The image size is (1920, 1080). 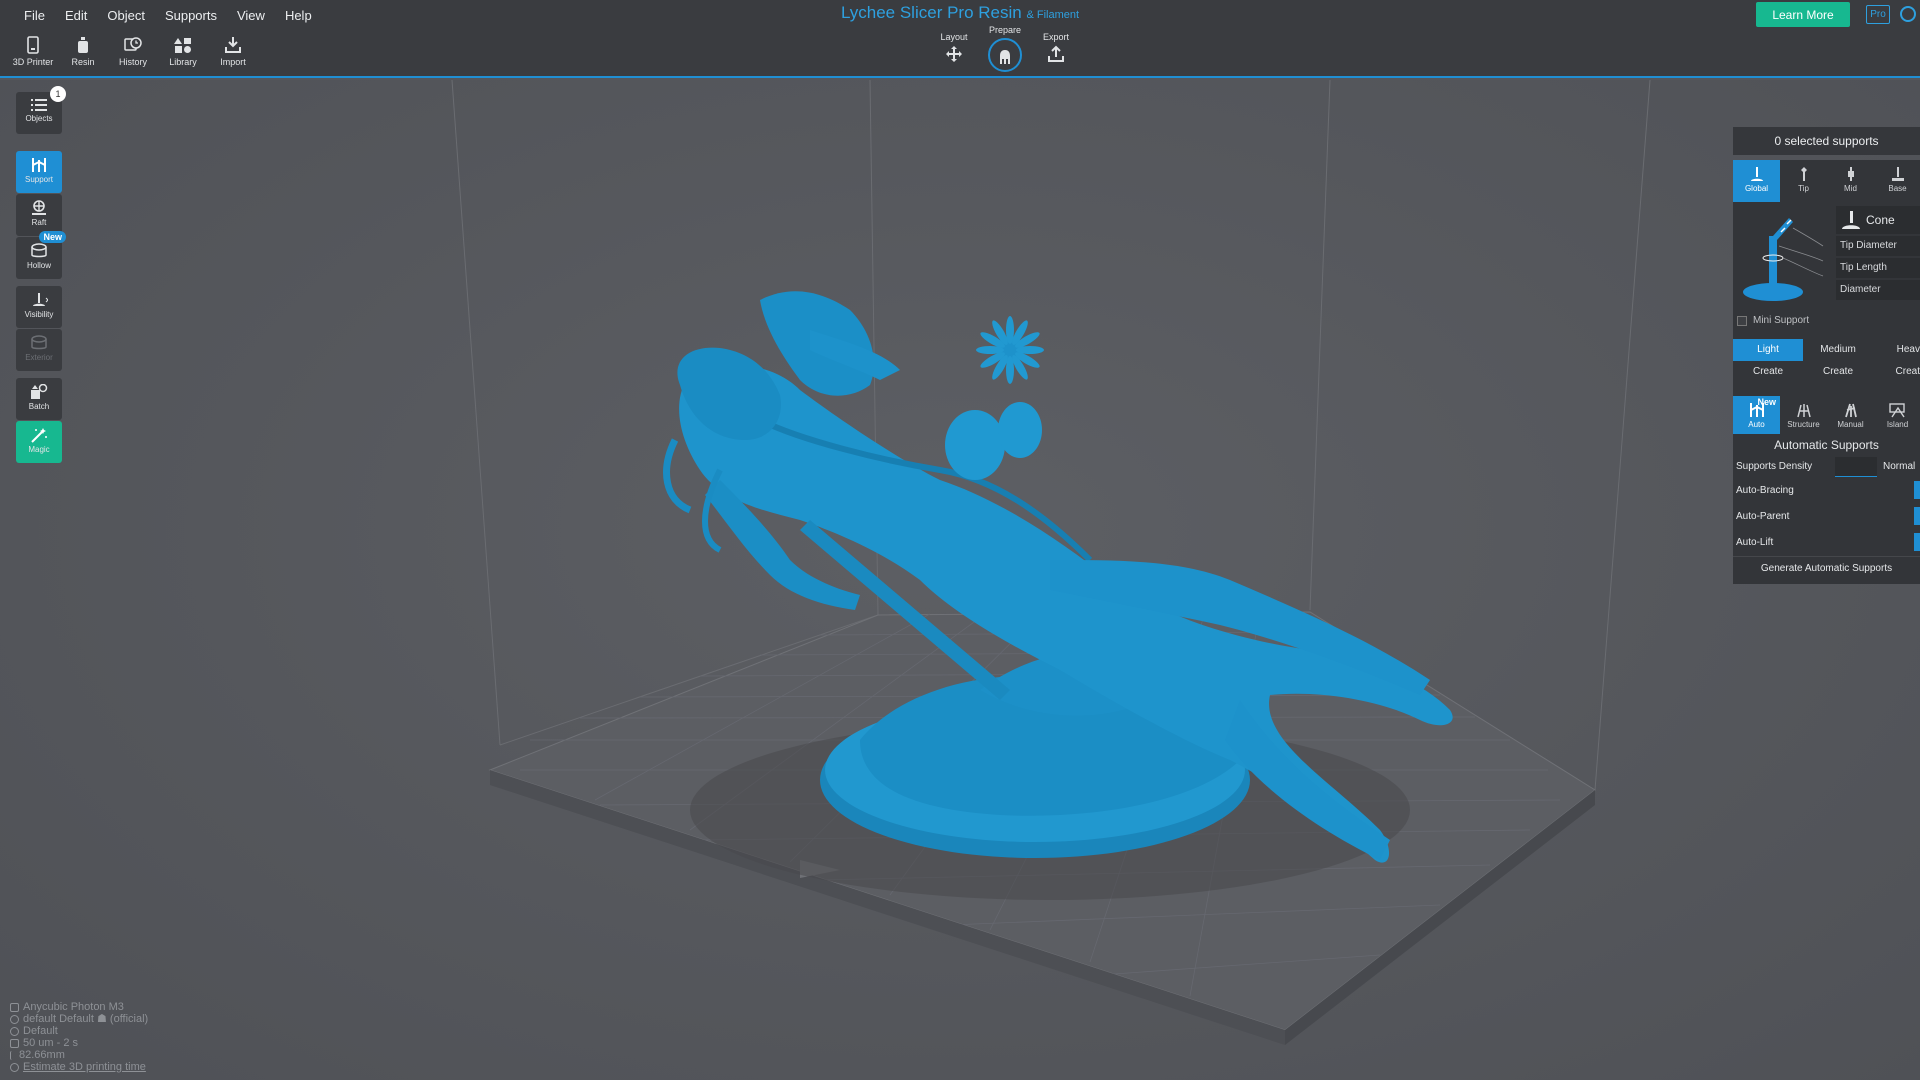 What do you see at coordinates (183, 62) in the screenshot?
I see `library-label: Library` at bounding box center [183, 62].